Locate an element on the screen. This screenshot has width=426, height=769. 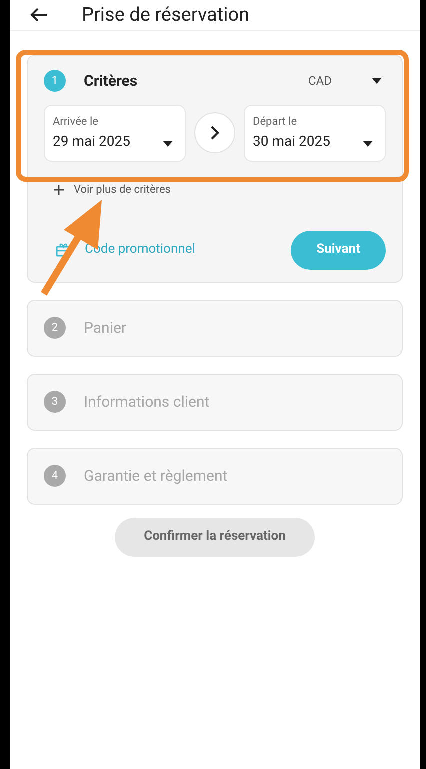
step-card: 2 Panier is located at coordinates (215, 328).